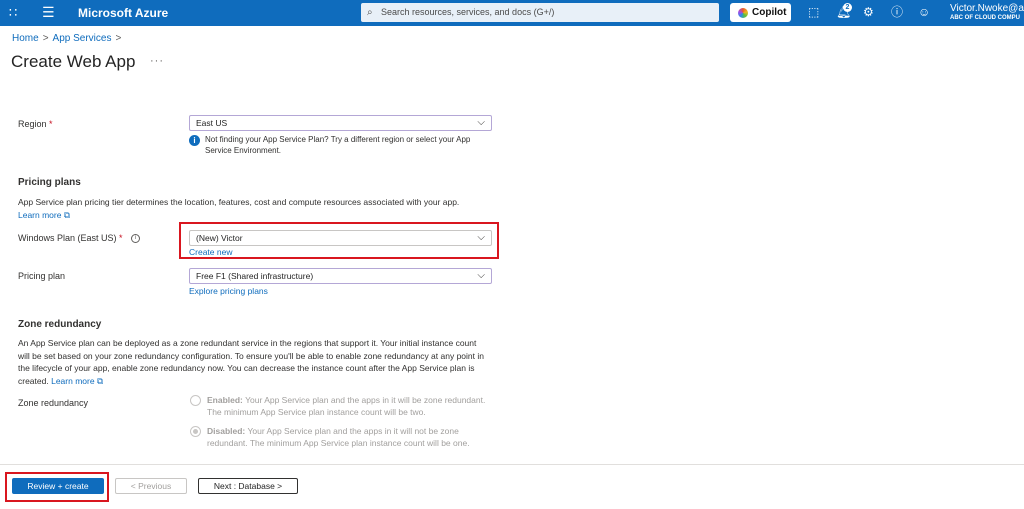 This screenshot has height=509, width=1024. I want to click on feedback-icon: ☺, so click(924, 12).